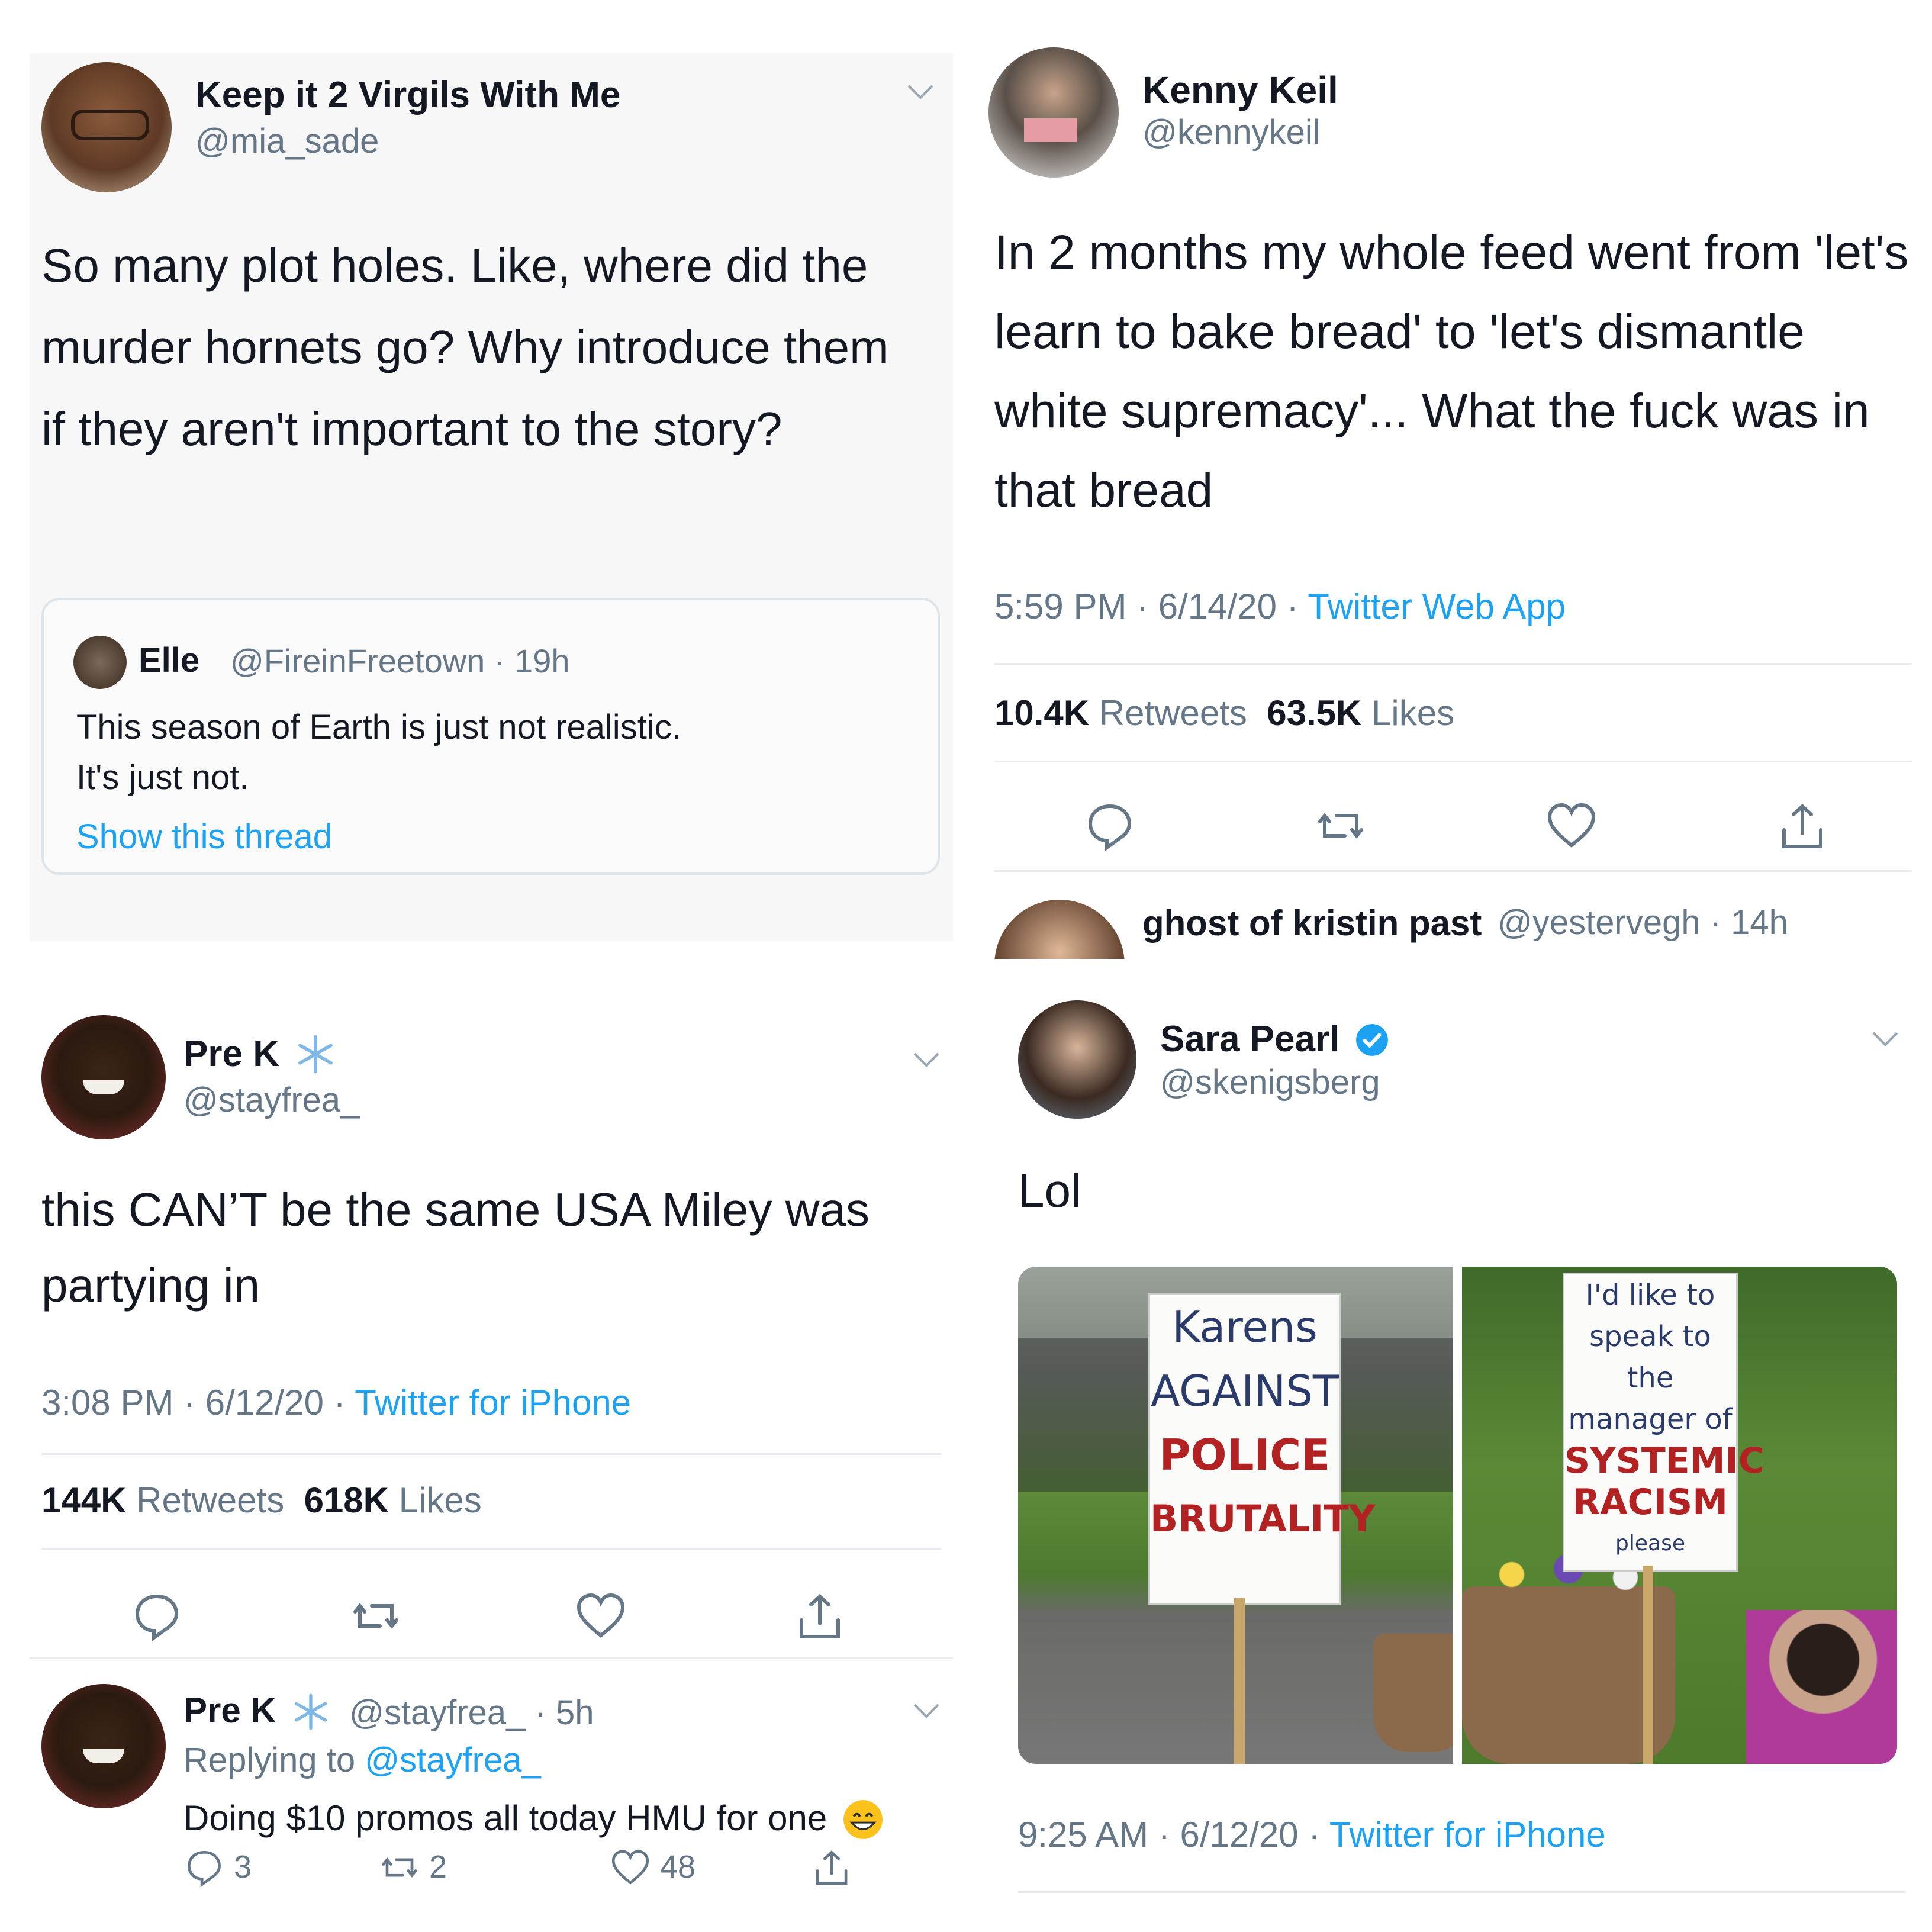 This screenshot has width=1932, height=1932. What do you see at coordinates (1245, 1391) in the screenshot?
I see `sign-line: AGAINST` at bounding box center [1245, 1391].